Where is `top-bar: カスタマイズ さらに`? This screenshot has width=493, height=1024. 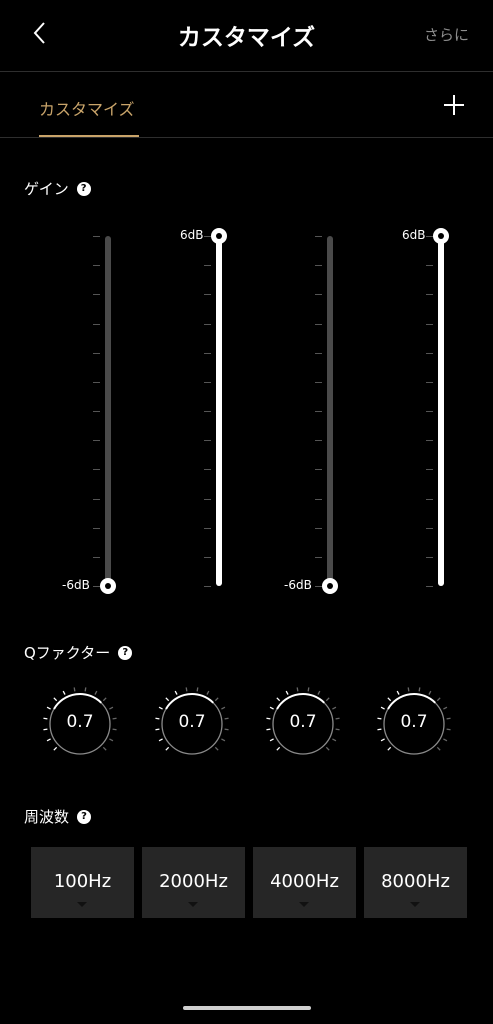 top-bar: カスタマイズ さらに is located at coordinates (246, 36).